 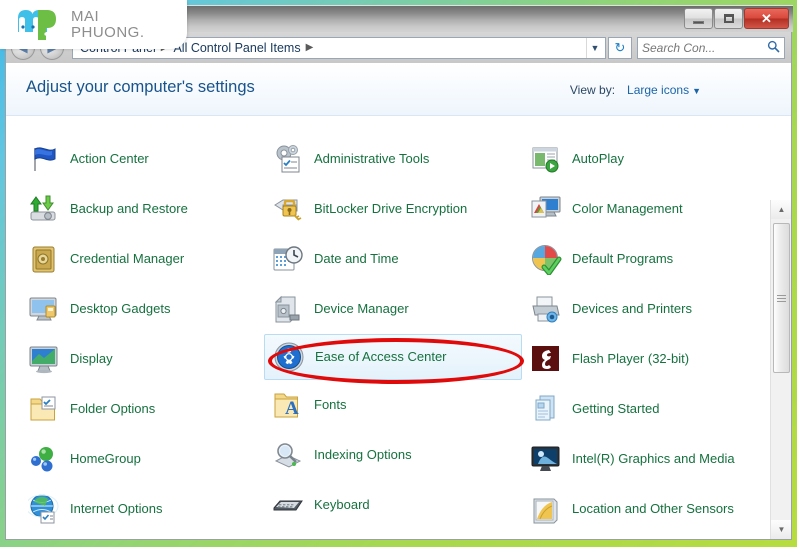 I want to click on cp-item-backup-and-restore: Backup and Restore, so click(x=149, y=209).